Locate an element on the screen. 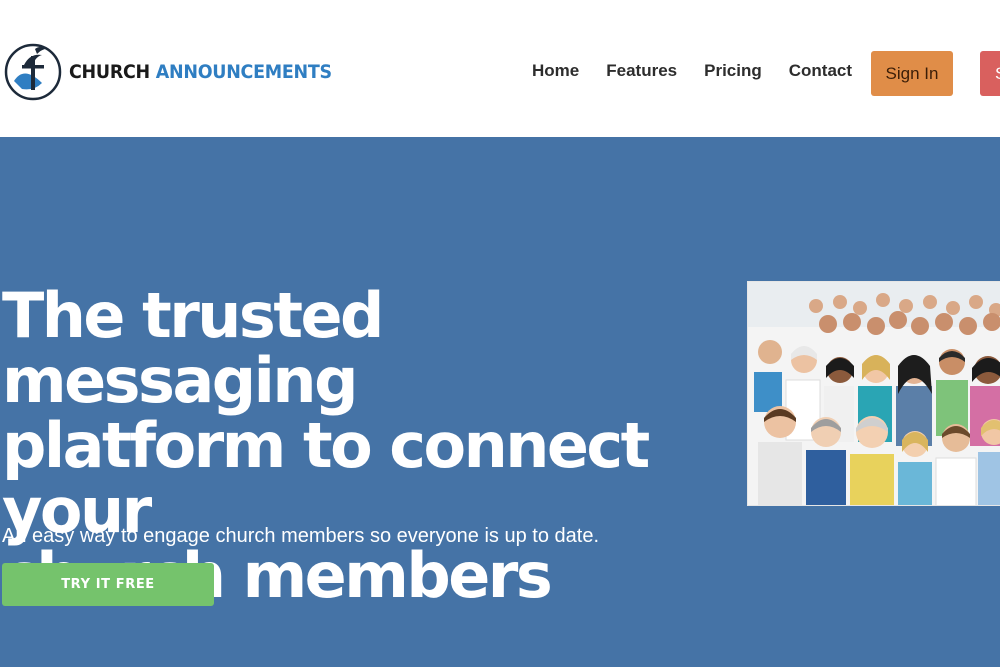  cross-church-icon is located at coordinates (33, 72).